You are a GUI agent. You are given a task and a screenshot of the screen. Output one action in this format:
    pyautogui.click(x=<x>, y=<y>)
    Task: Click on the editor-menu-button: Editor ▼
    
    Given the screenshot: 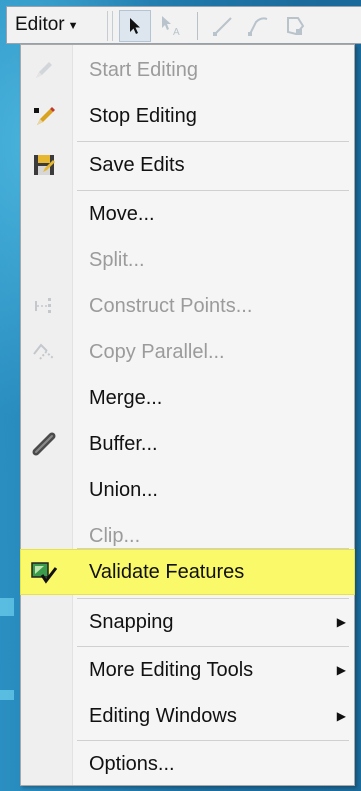 What is the action you would take?
    pyautogui.click(x=58, y=25)
    